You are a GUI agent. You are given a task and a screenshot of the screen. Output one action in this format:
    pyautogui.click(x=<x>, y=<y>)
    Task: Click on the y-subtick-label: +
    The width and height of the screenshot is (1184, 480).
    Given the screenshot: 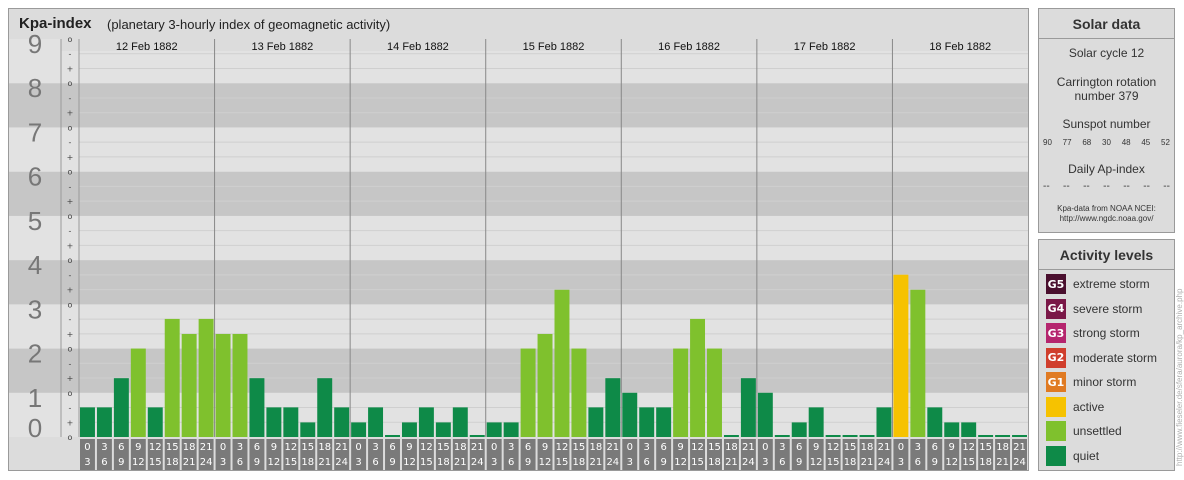 What is the action you would take?
    pyautogui.click(x=70, y=113)
    